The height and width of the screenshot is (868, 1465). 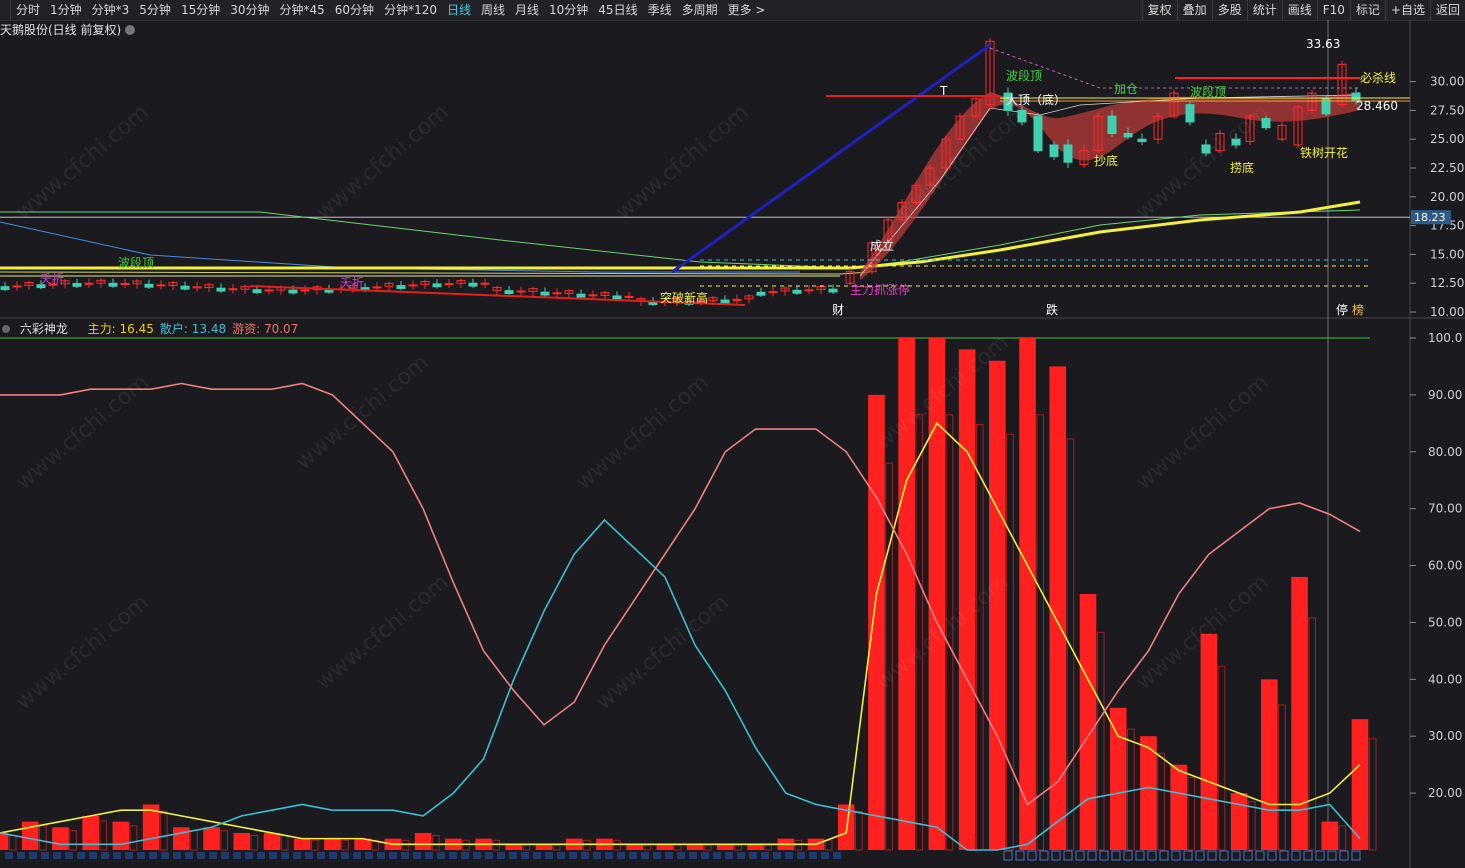 What do you see at coordinates (1174, 68) in the screenshot?
I see `pink-dashed-line` at bounding box center [1174, 68].